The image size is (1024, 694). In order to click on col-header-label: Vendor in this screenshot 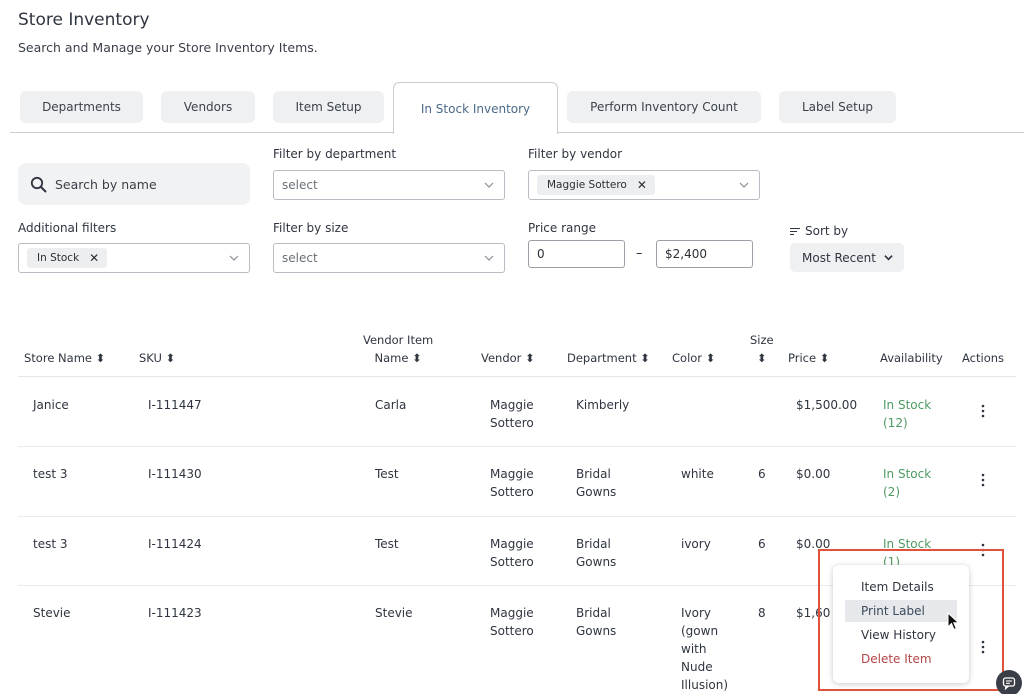, I will do `click(501, 358)`.